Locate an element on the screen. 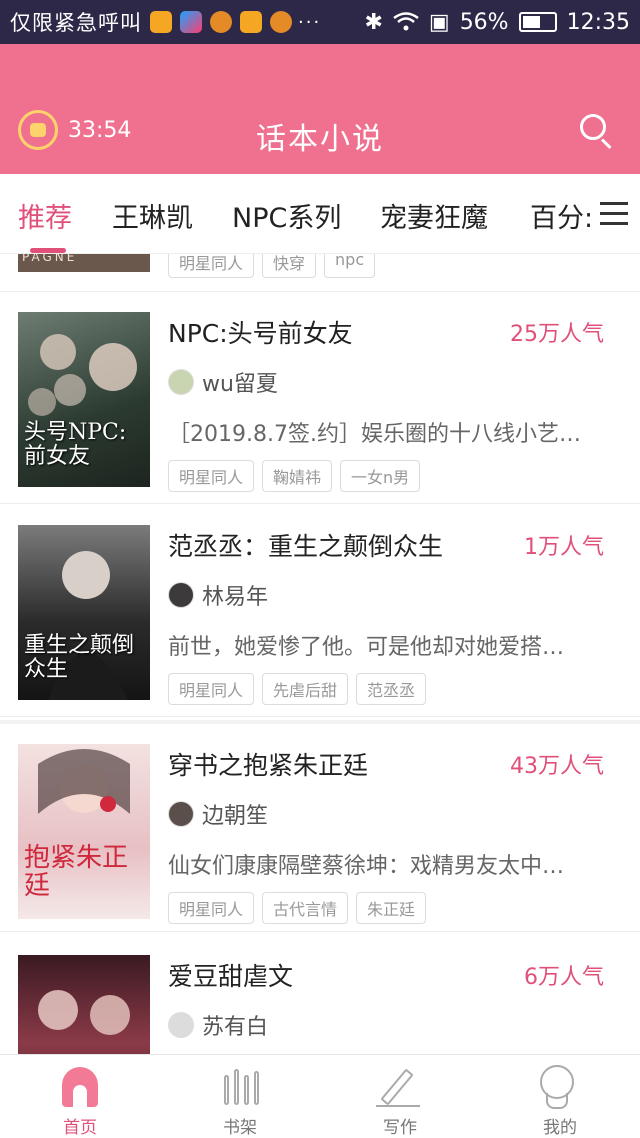  squirrel-icon is located at coordinates (221, 22).